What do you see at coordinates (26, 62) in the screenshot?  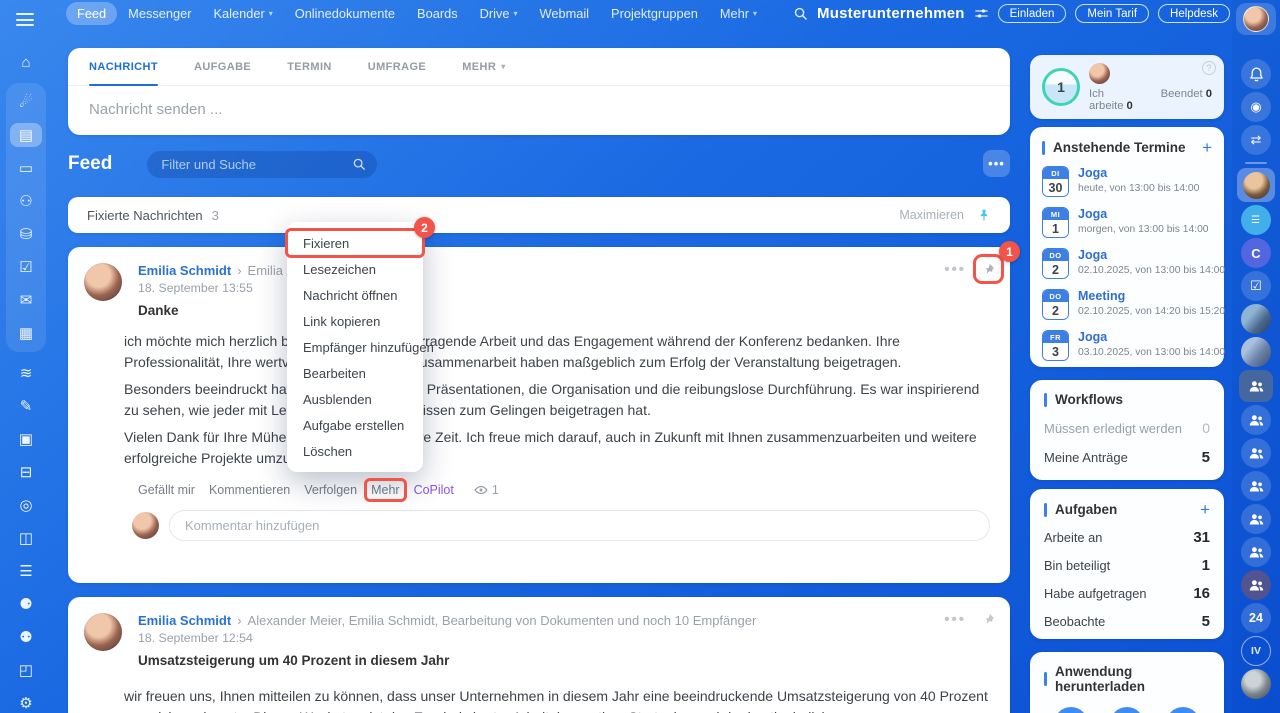 I see `home-icon: ⌂` at bounding box center [26, 62].